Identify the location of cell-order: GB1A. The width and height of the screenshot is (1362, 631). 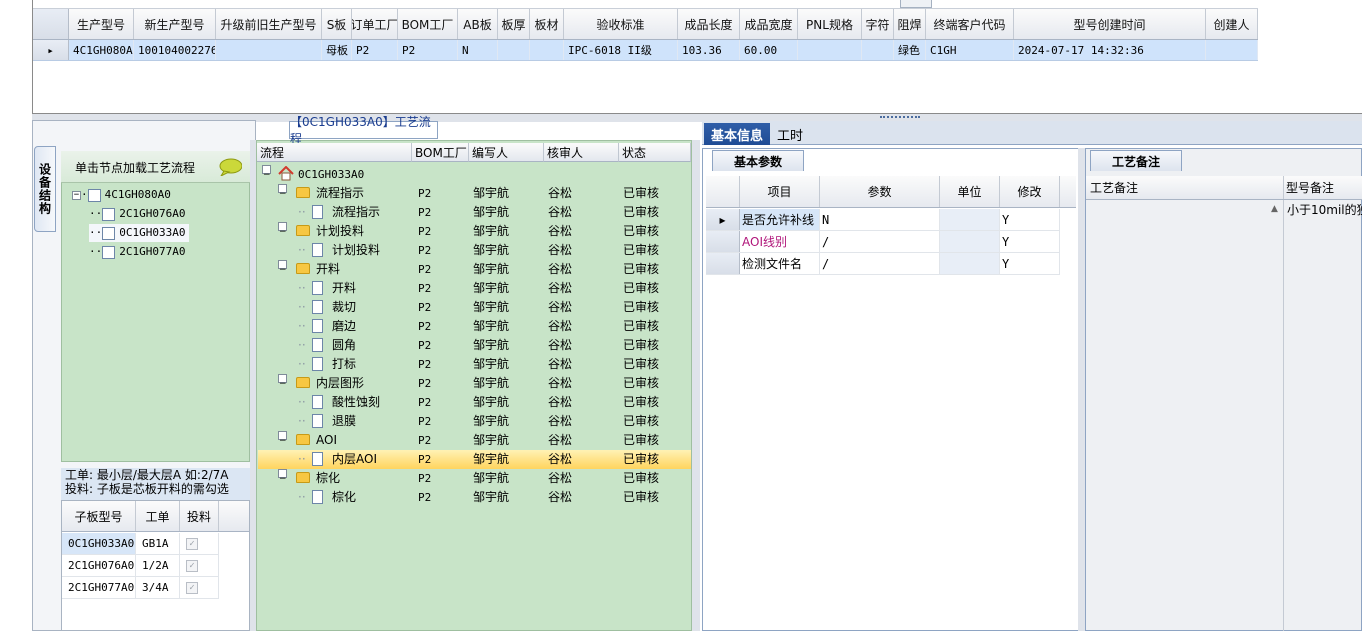
(158, 543).